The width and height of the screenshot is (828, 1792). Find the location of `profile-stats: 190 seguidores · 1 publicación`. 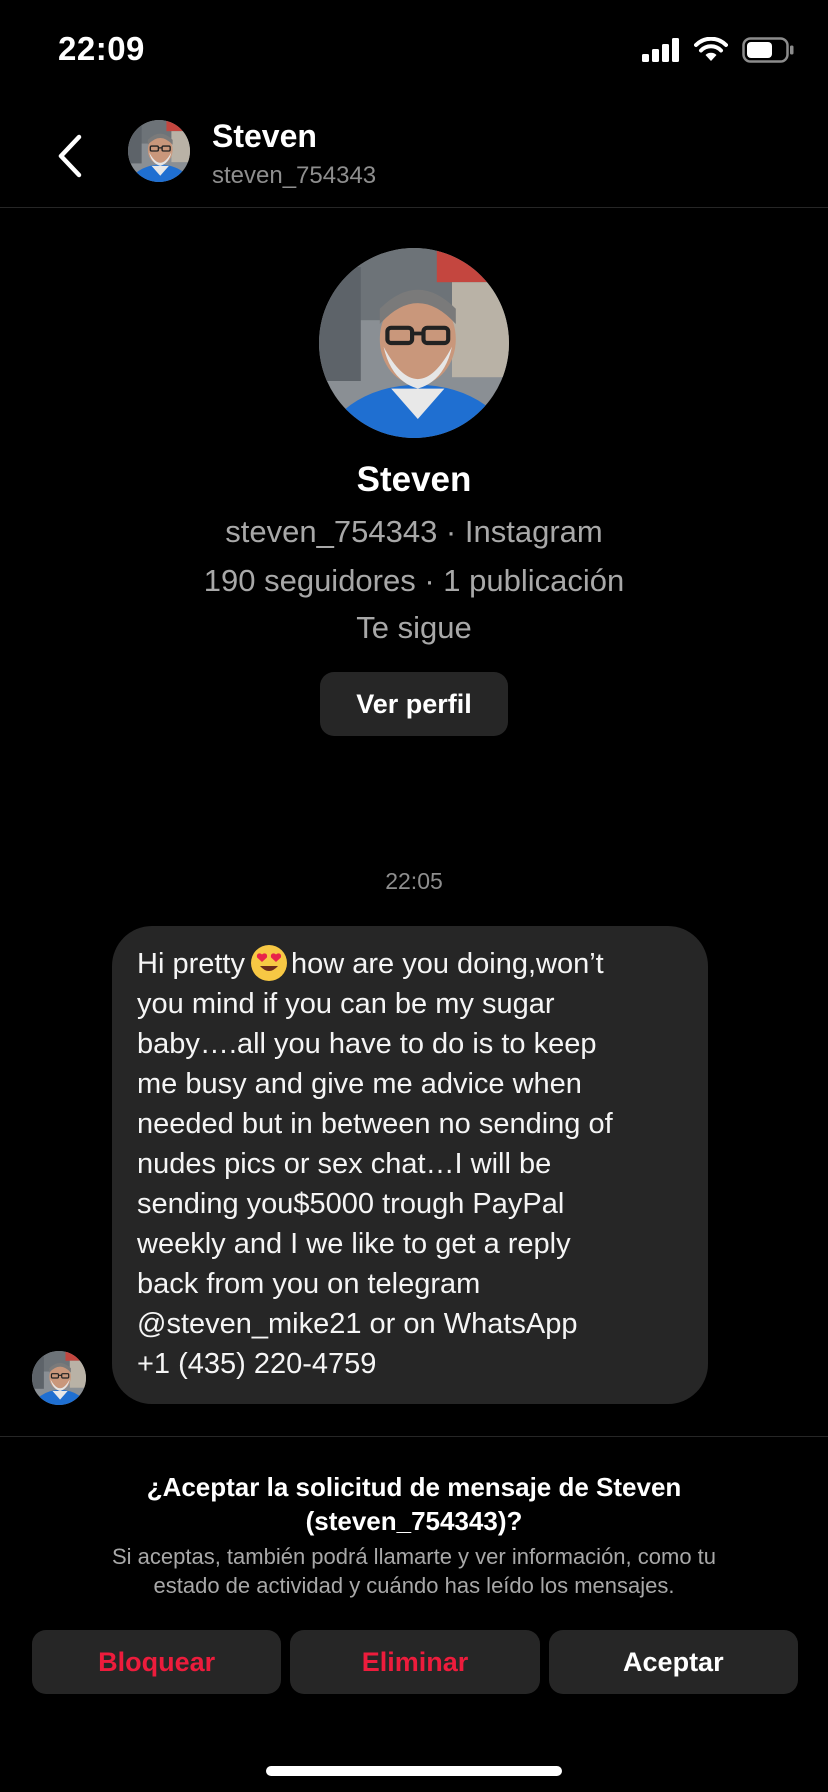

profile-stats: 190 seguidores · 1 publicación is located at coordinates (414, 580).